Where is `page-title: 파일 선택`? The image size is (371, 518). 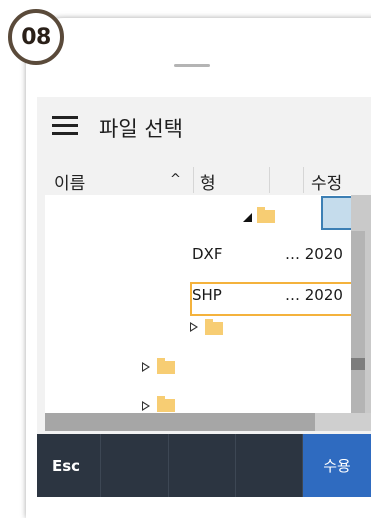 page-title: 파일 선택 is located at coordinates (141, 129).